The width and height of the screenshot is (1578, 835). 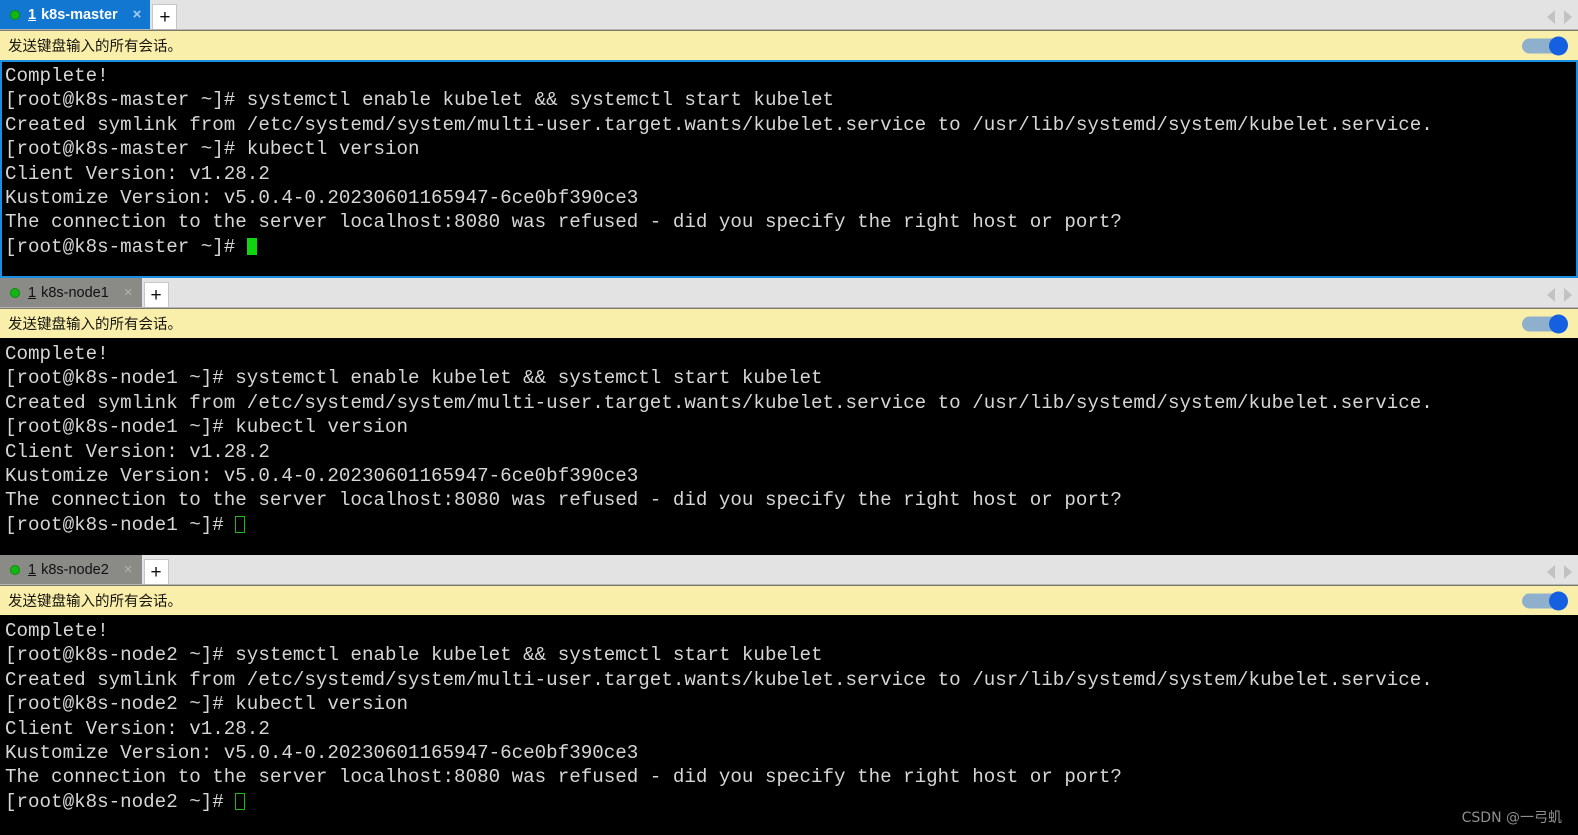 What do you see at coordinates (207, 704) in the screenshot?
I see `terminal-line: [root@k8s-node2 ~]# kubectl version` at bounding box center [207, 704].